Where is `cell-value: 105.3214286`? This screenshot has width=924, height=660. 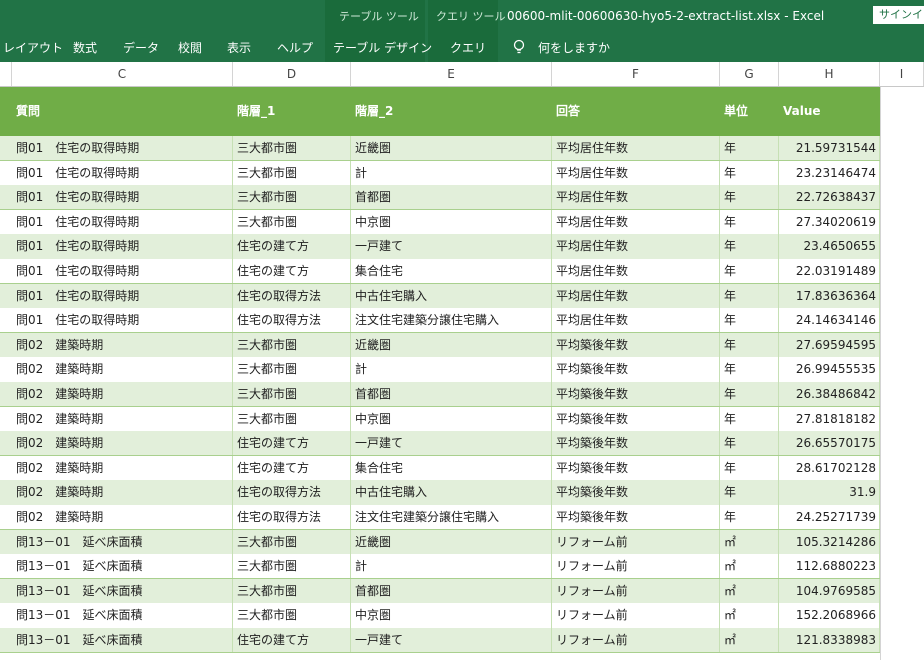
cell-value: 105.3214286 is located at coordinates (829, 542).